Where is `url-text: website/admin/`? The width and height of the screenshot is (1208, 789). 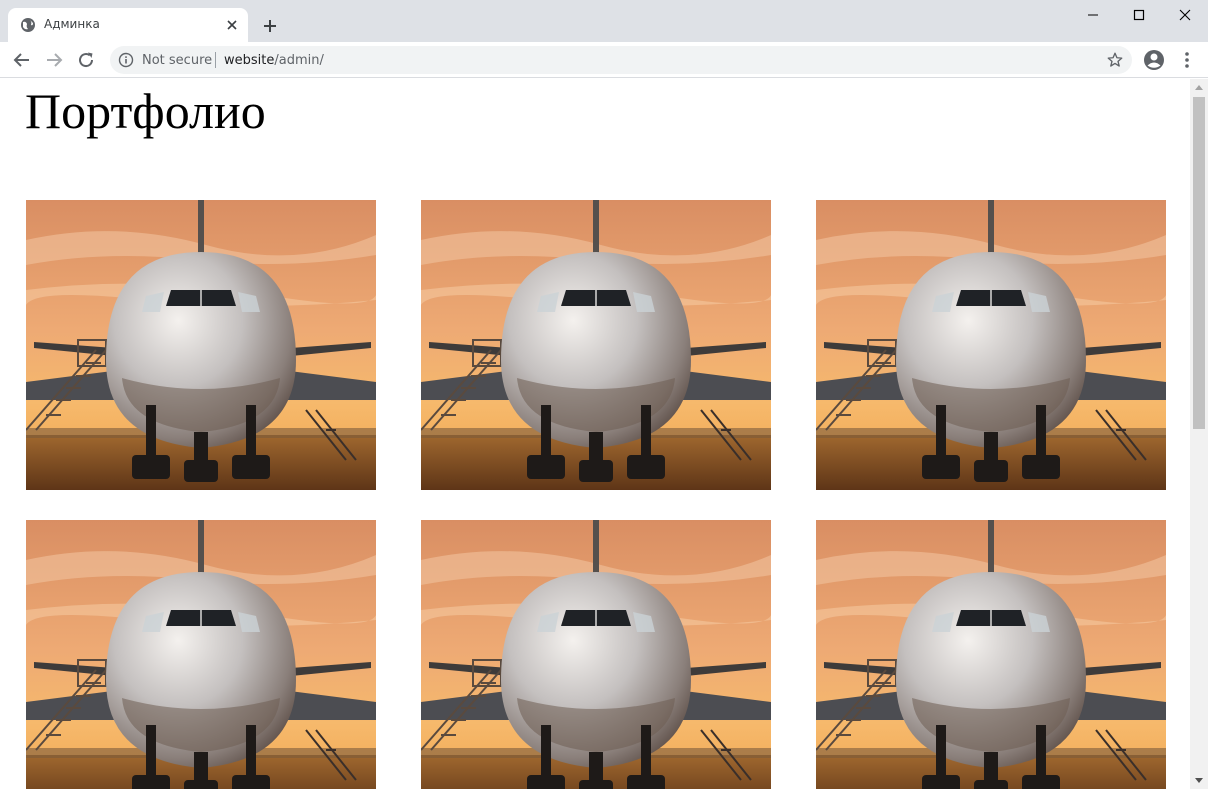 url-text: website/admin/ is located at coordinates (274, 60).